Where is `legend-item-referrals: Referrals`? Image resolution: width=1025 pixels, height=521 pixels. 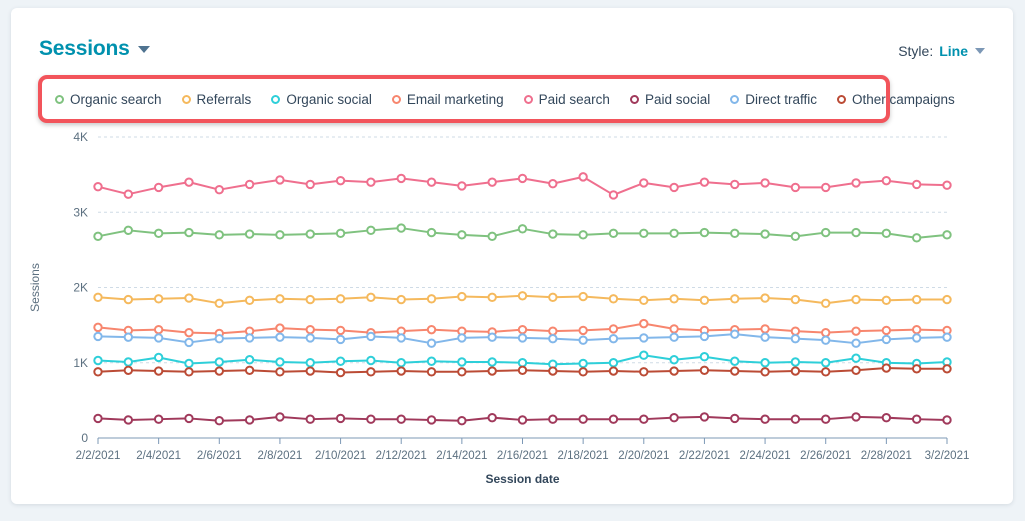
legend-item-referrals: Referrals is located at coordinates (216, 99).